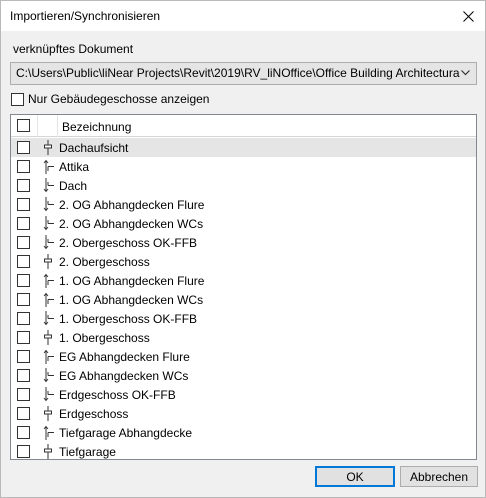  What do you see at coordinates (132, 205) in the screenshot?
I see `row-name: 2. OG Abhangdecken Flure` at bounding box center [132, 205].